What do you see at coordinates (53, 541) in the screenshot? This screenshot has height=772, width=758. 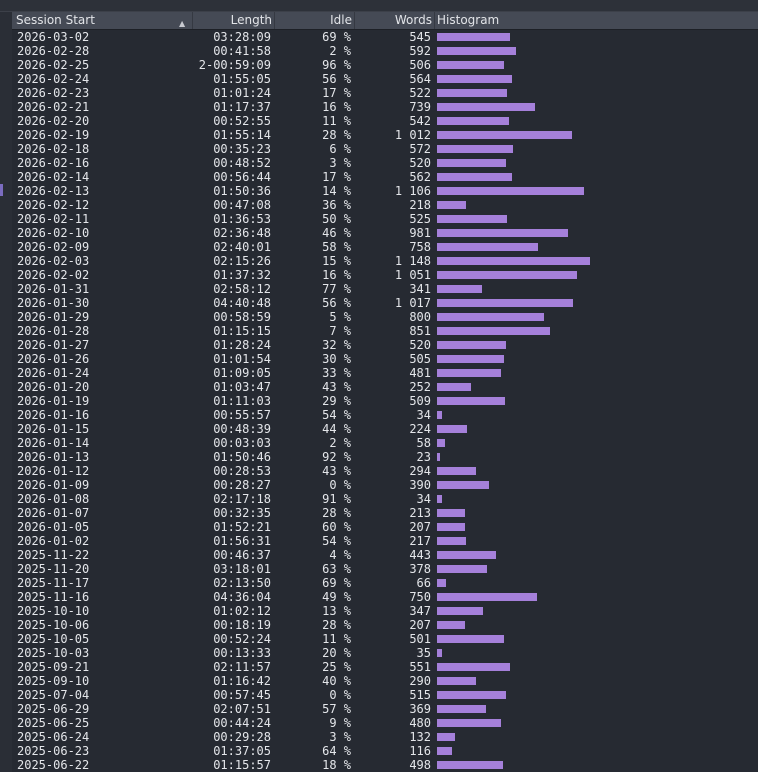 I see `session-start-cell: 2026-01-02` at bounding box center [53, 541].